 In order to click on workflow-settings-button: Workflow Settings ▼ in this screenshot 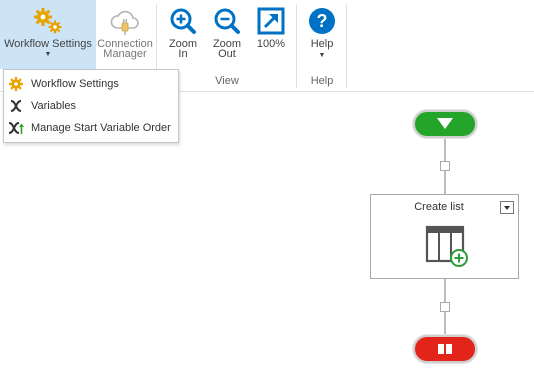, I will do `click(48, 34)`.